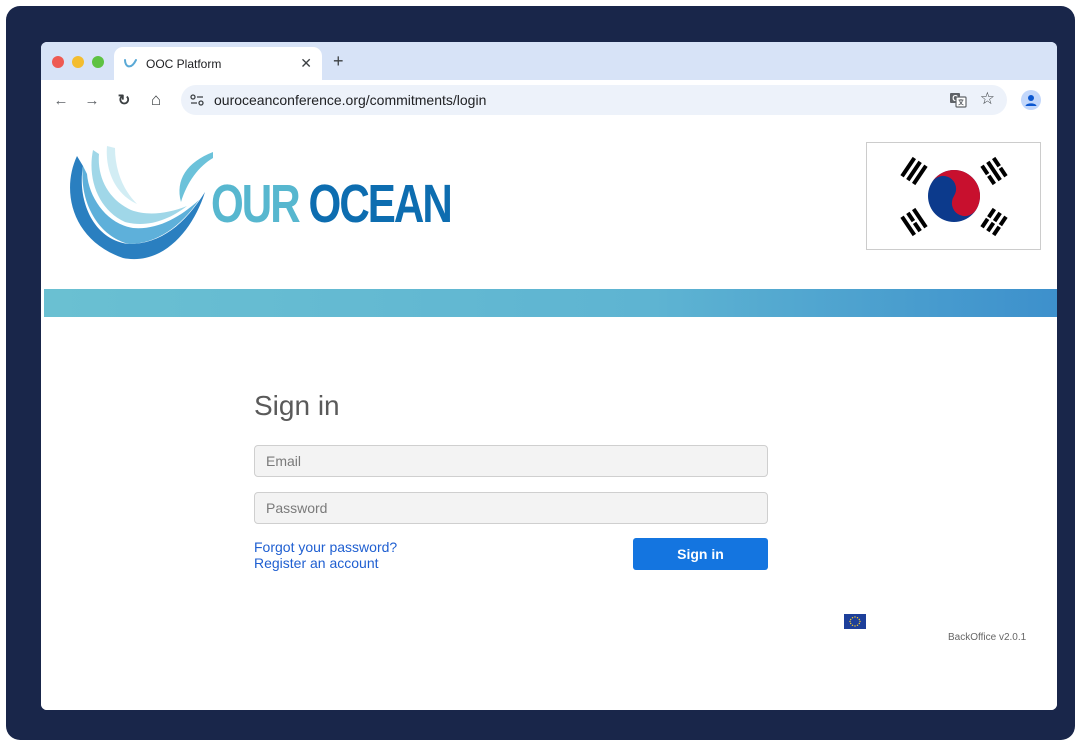 The width and height of the screenshot is (1081, 744). What do you see at coordinates (700, 554) in the screenshot?
I see `signin-button: Sign in` at bounding box center [700, 554].